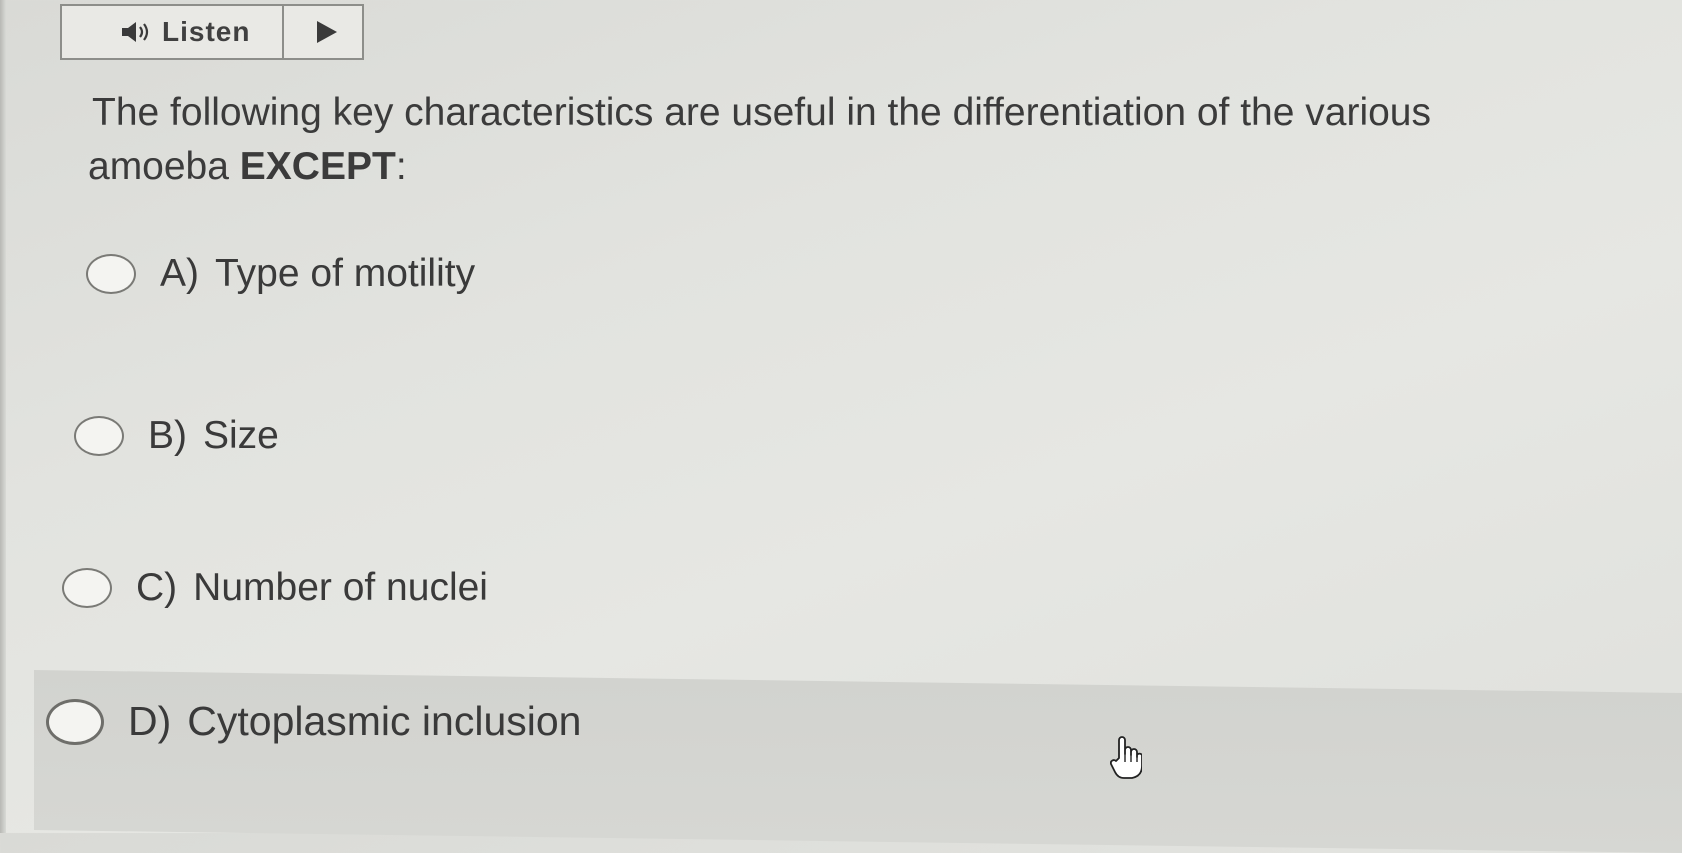 Image resolution: width=1682 pixels, height=853 pixels. I want to click on option-text-b: Size, so click(241, 435).